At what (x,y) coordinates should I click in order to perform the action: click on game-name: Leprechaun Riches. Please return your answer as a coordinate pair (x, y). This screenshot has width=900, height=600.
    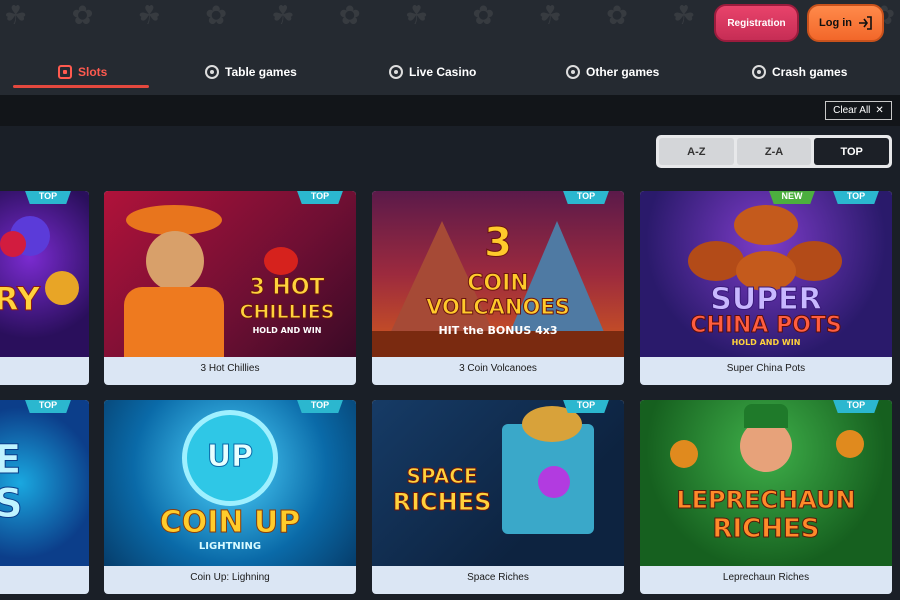
    Looking at the image, I should click on (766, 577).